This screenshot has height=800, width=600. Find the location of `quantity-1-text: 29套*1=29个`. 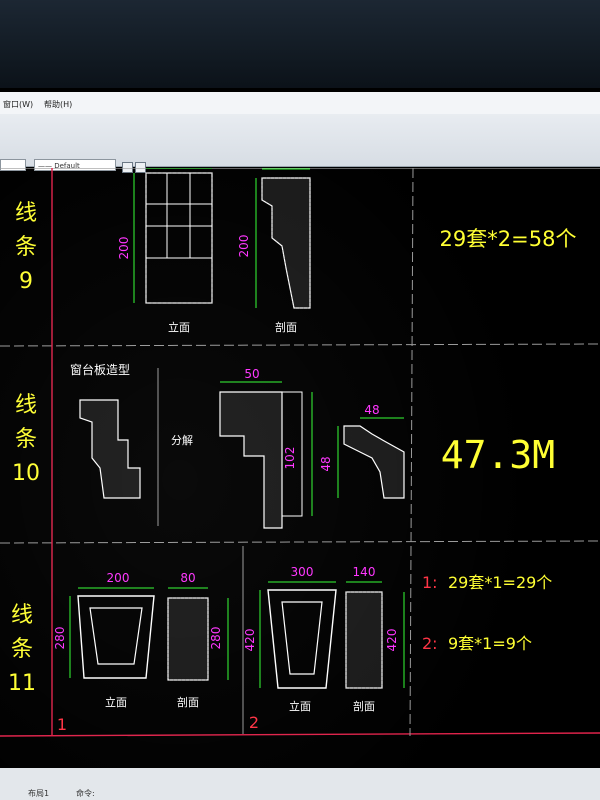

quantity-1-text: 29套*1=29个 is located at coordinates (500, 582).